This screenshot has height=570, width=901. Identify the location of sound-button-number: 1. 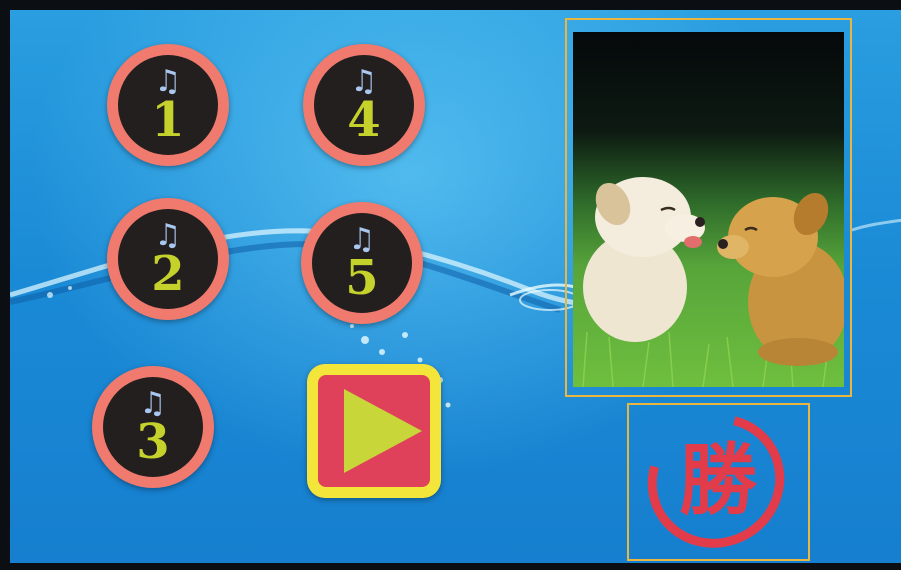
(168, 120).